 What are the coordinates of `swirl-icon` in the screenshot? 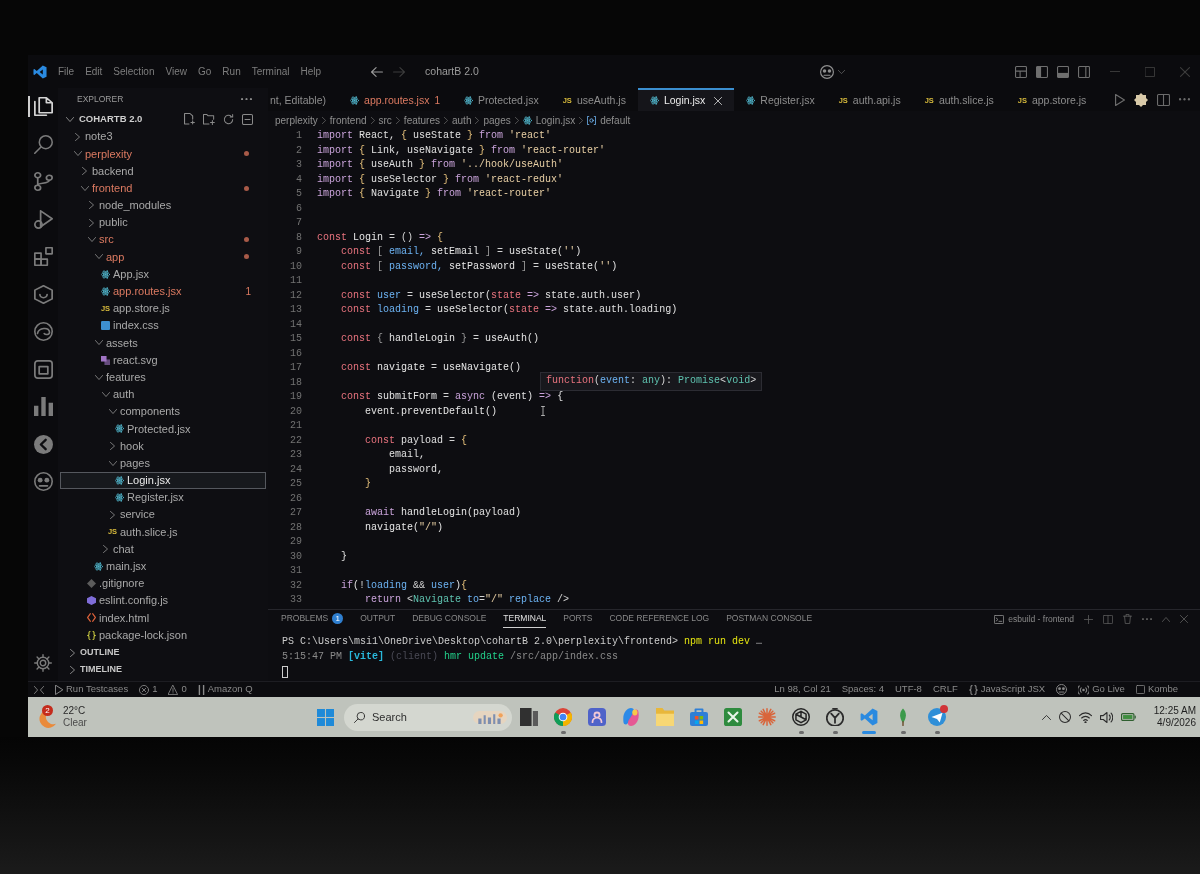 It's located at (43, 332).